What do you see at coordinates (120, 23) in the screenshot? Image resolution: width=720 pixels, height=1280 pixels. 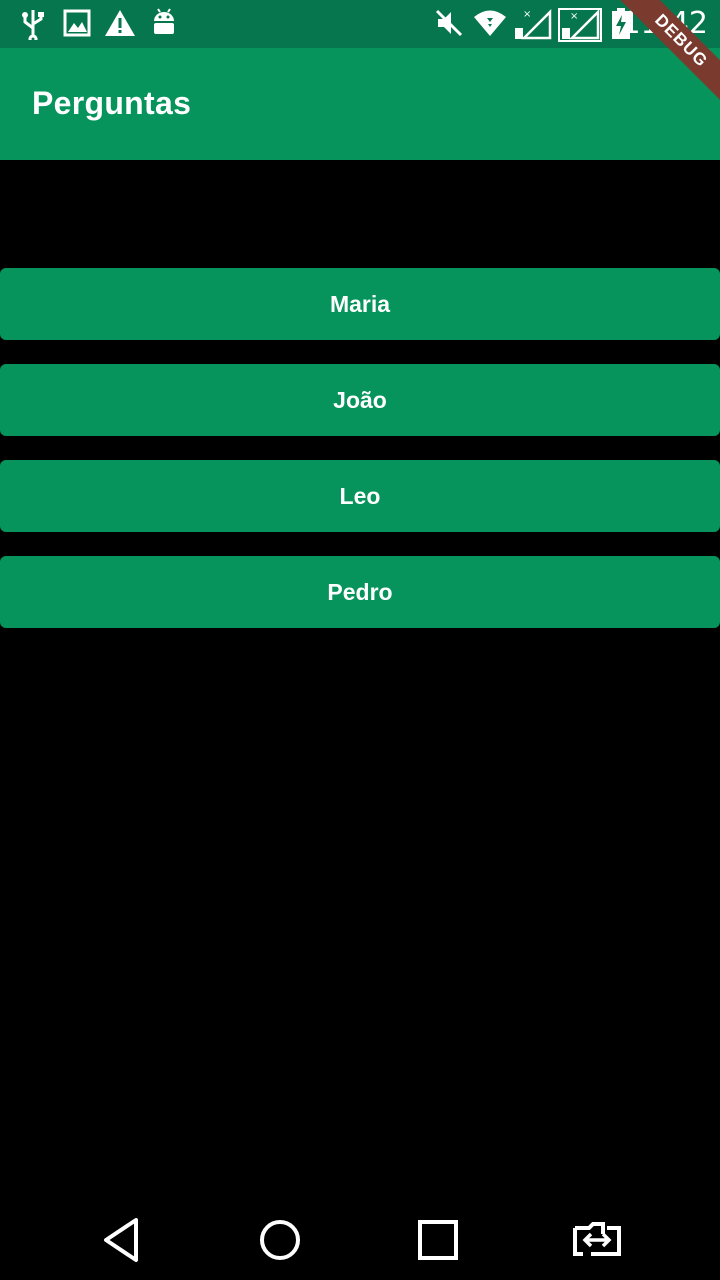 I see `warning-icon` at bounding box center [120, 23].